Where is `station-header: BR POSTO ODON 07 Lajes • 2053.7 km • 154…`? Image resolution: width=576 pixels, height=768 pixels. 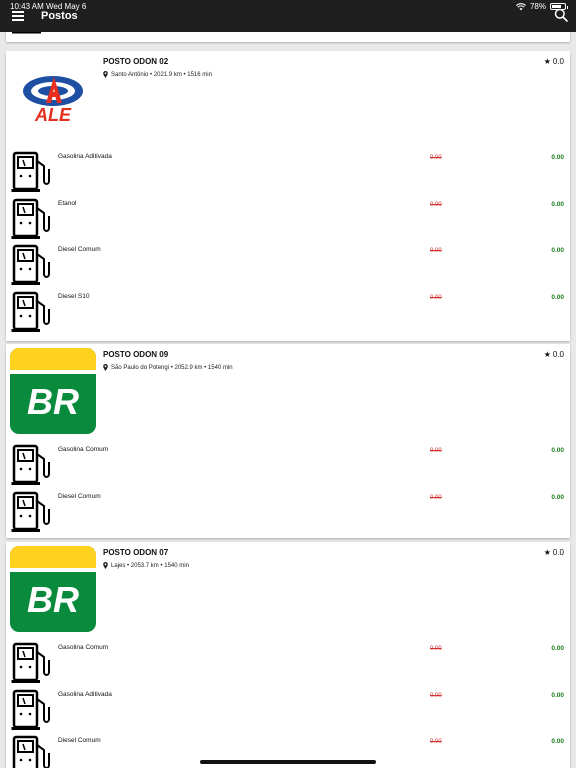 station-header: BR POSTO ODON 07 Lajes • 2053.7 km • 154… is located at coordinates (288, 590).